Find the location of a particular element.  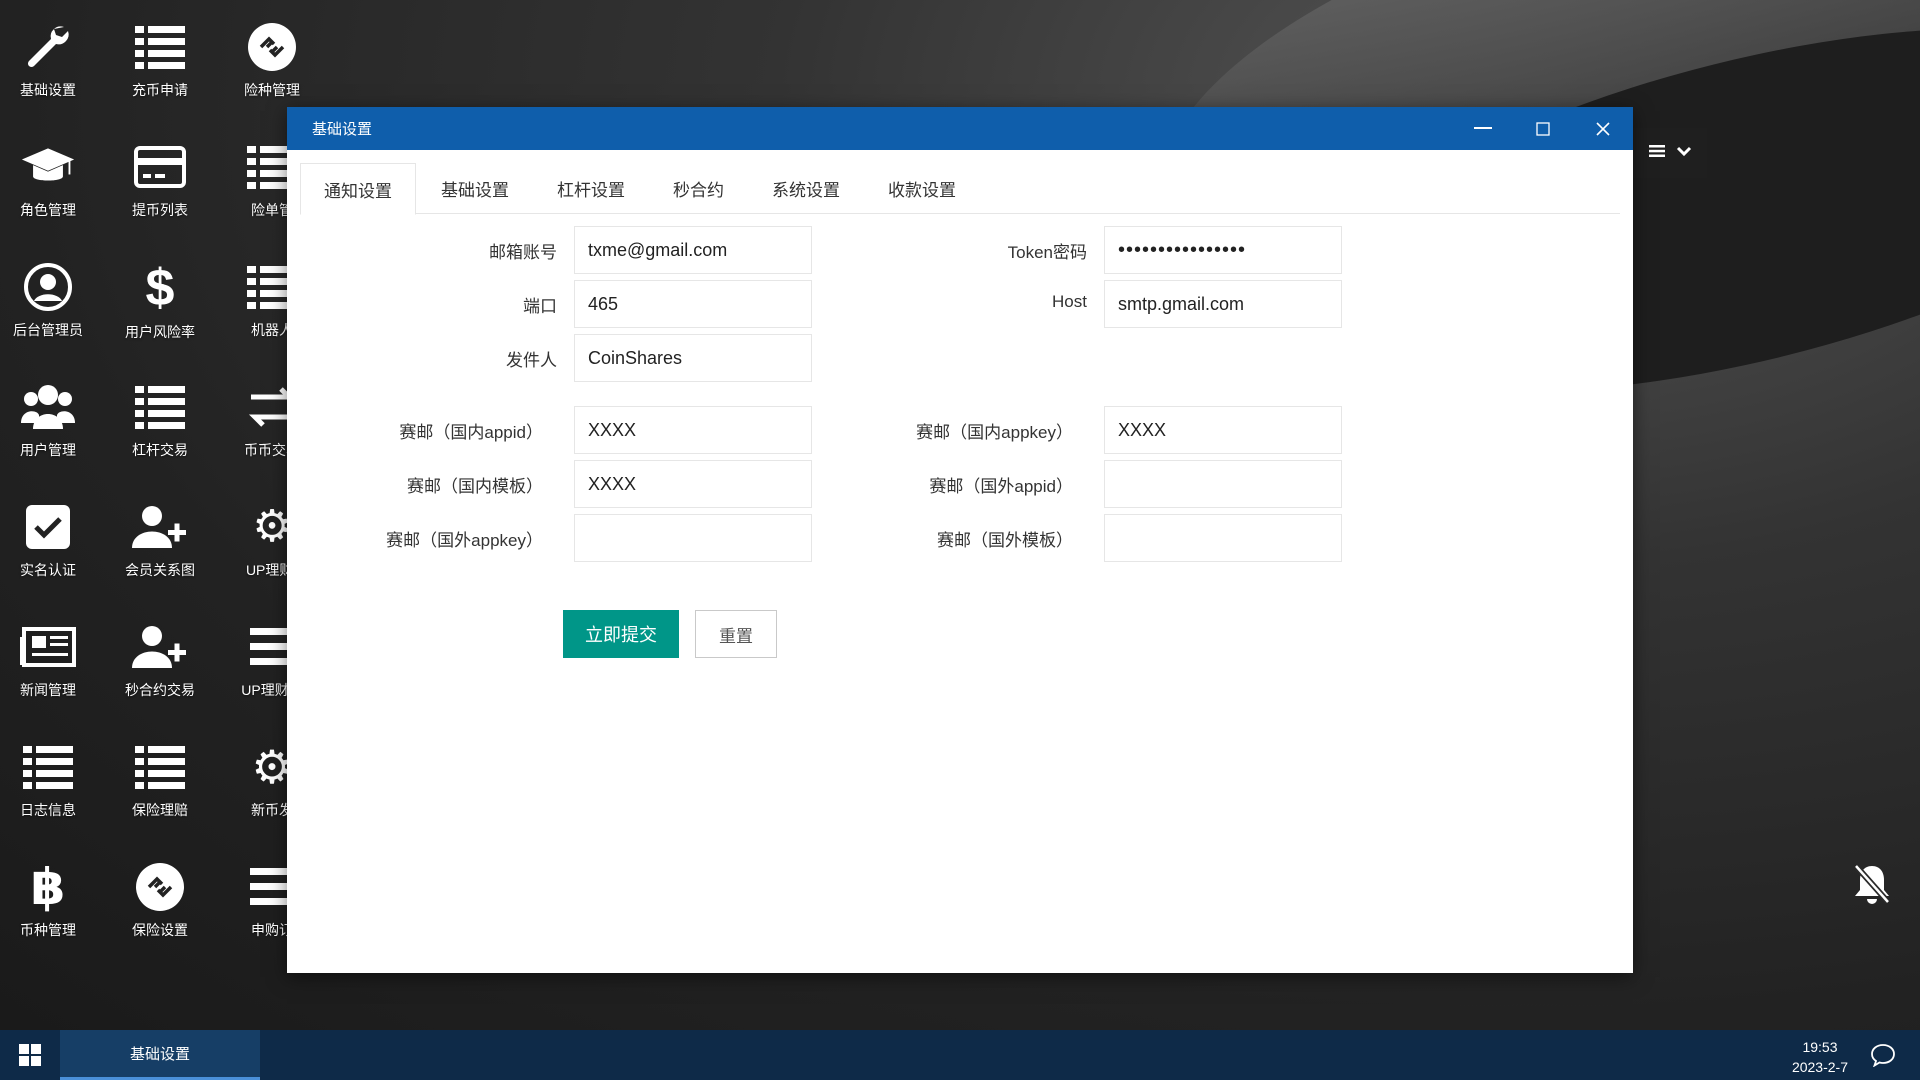

desktop-icon-verification: 实名认证 is located at coordinates (52, 530).